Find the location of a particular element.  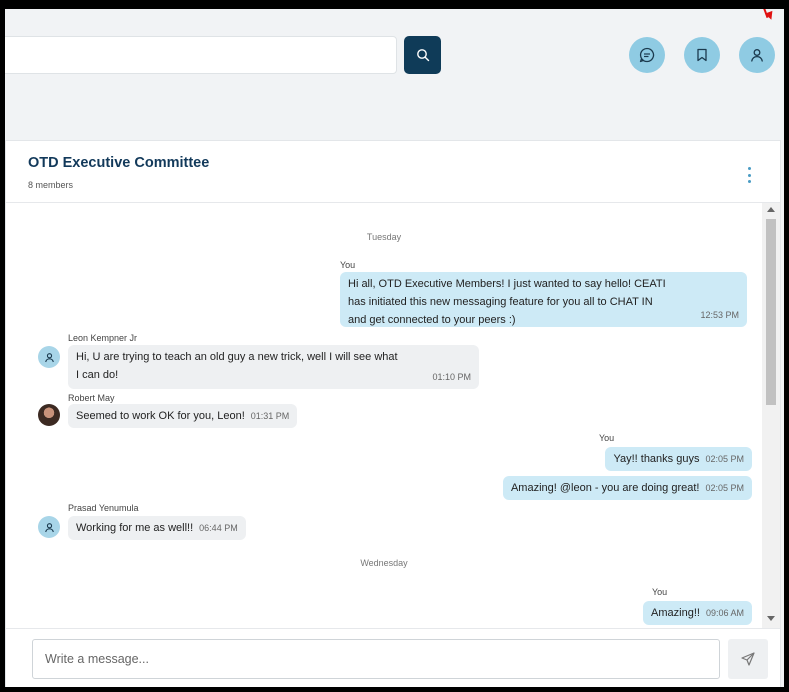

message-text: Yay!! thanks guys is located at coordinates (656, 459).